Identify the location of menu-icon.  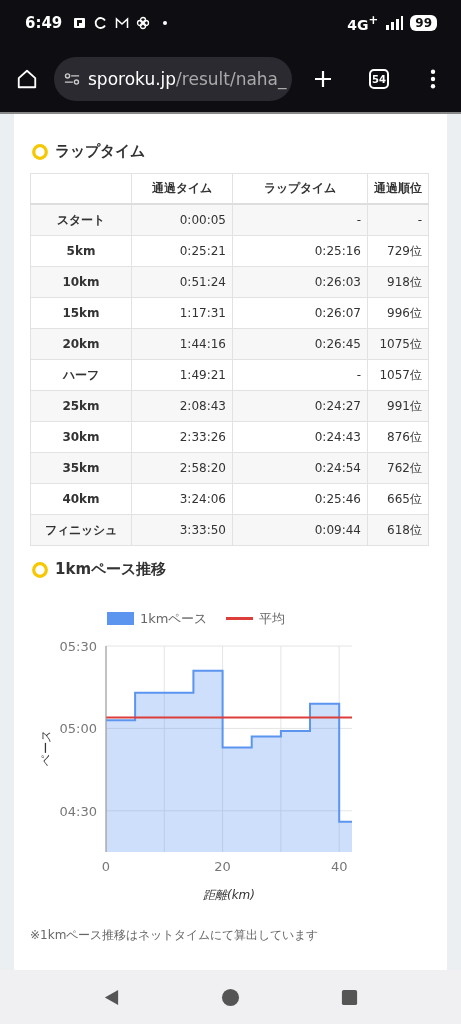
(433, 79).